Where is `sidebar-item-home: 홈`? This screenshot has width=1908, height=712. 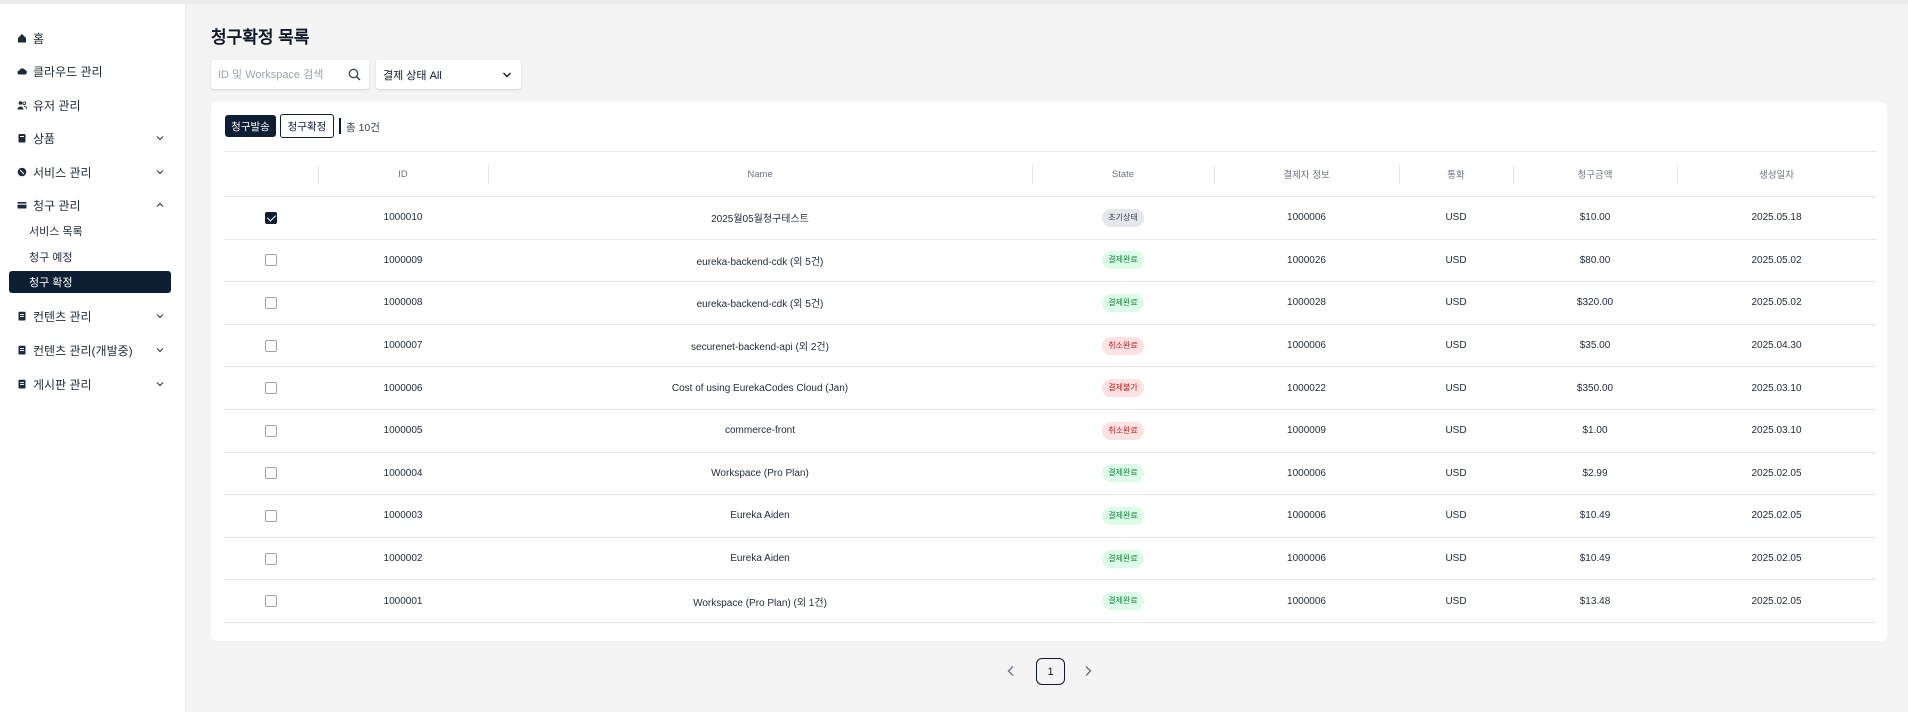
sidebar-item-home: 홈 is located at coordinates (90, 38).